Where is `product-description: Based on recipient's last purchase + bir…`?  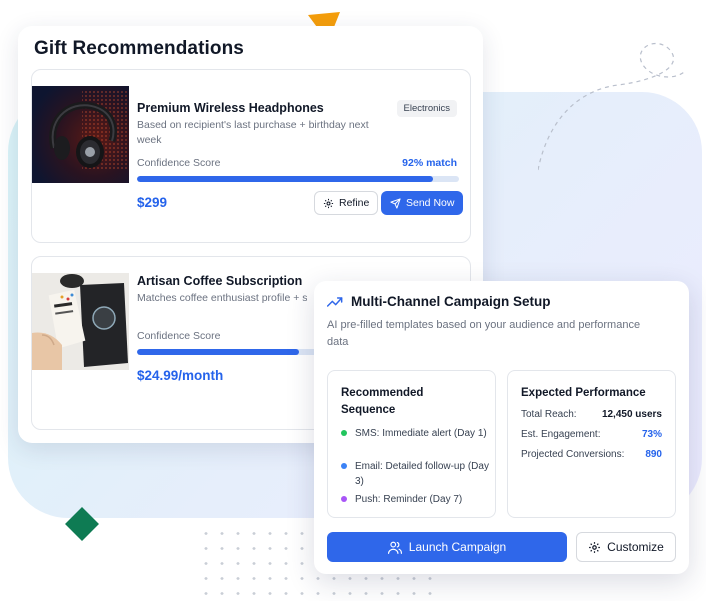 product-description: Based on recipient's last purchase + bir… is located at coordinates (253, 132).